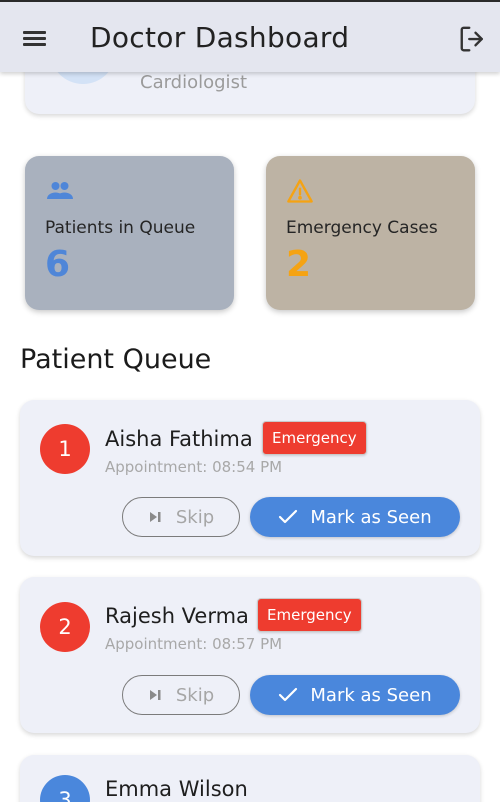 This screenshot has width=500, height=802. I want to click on patient-name: Aisha Fathima, so click(179, 439).